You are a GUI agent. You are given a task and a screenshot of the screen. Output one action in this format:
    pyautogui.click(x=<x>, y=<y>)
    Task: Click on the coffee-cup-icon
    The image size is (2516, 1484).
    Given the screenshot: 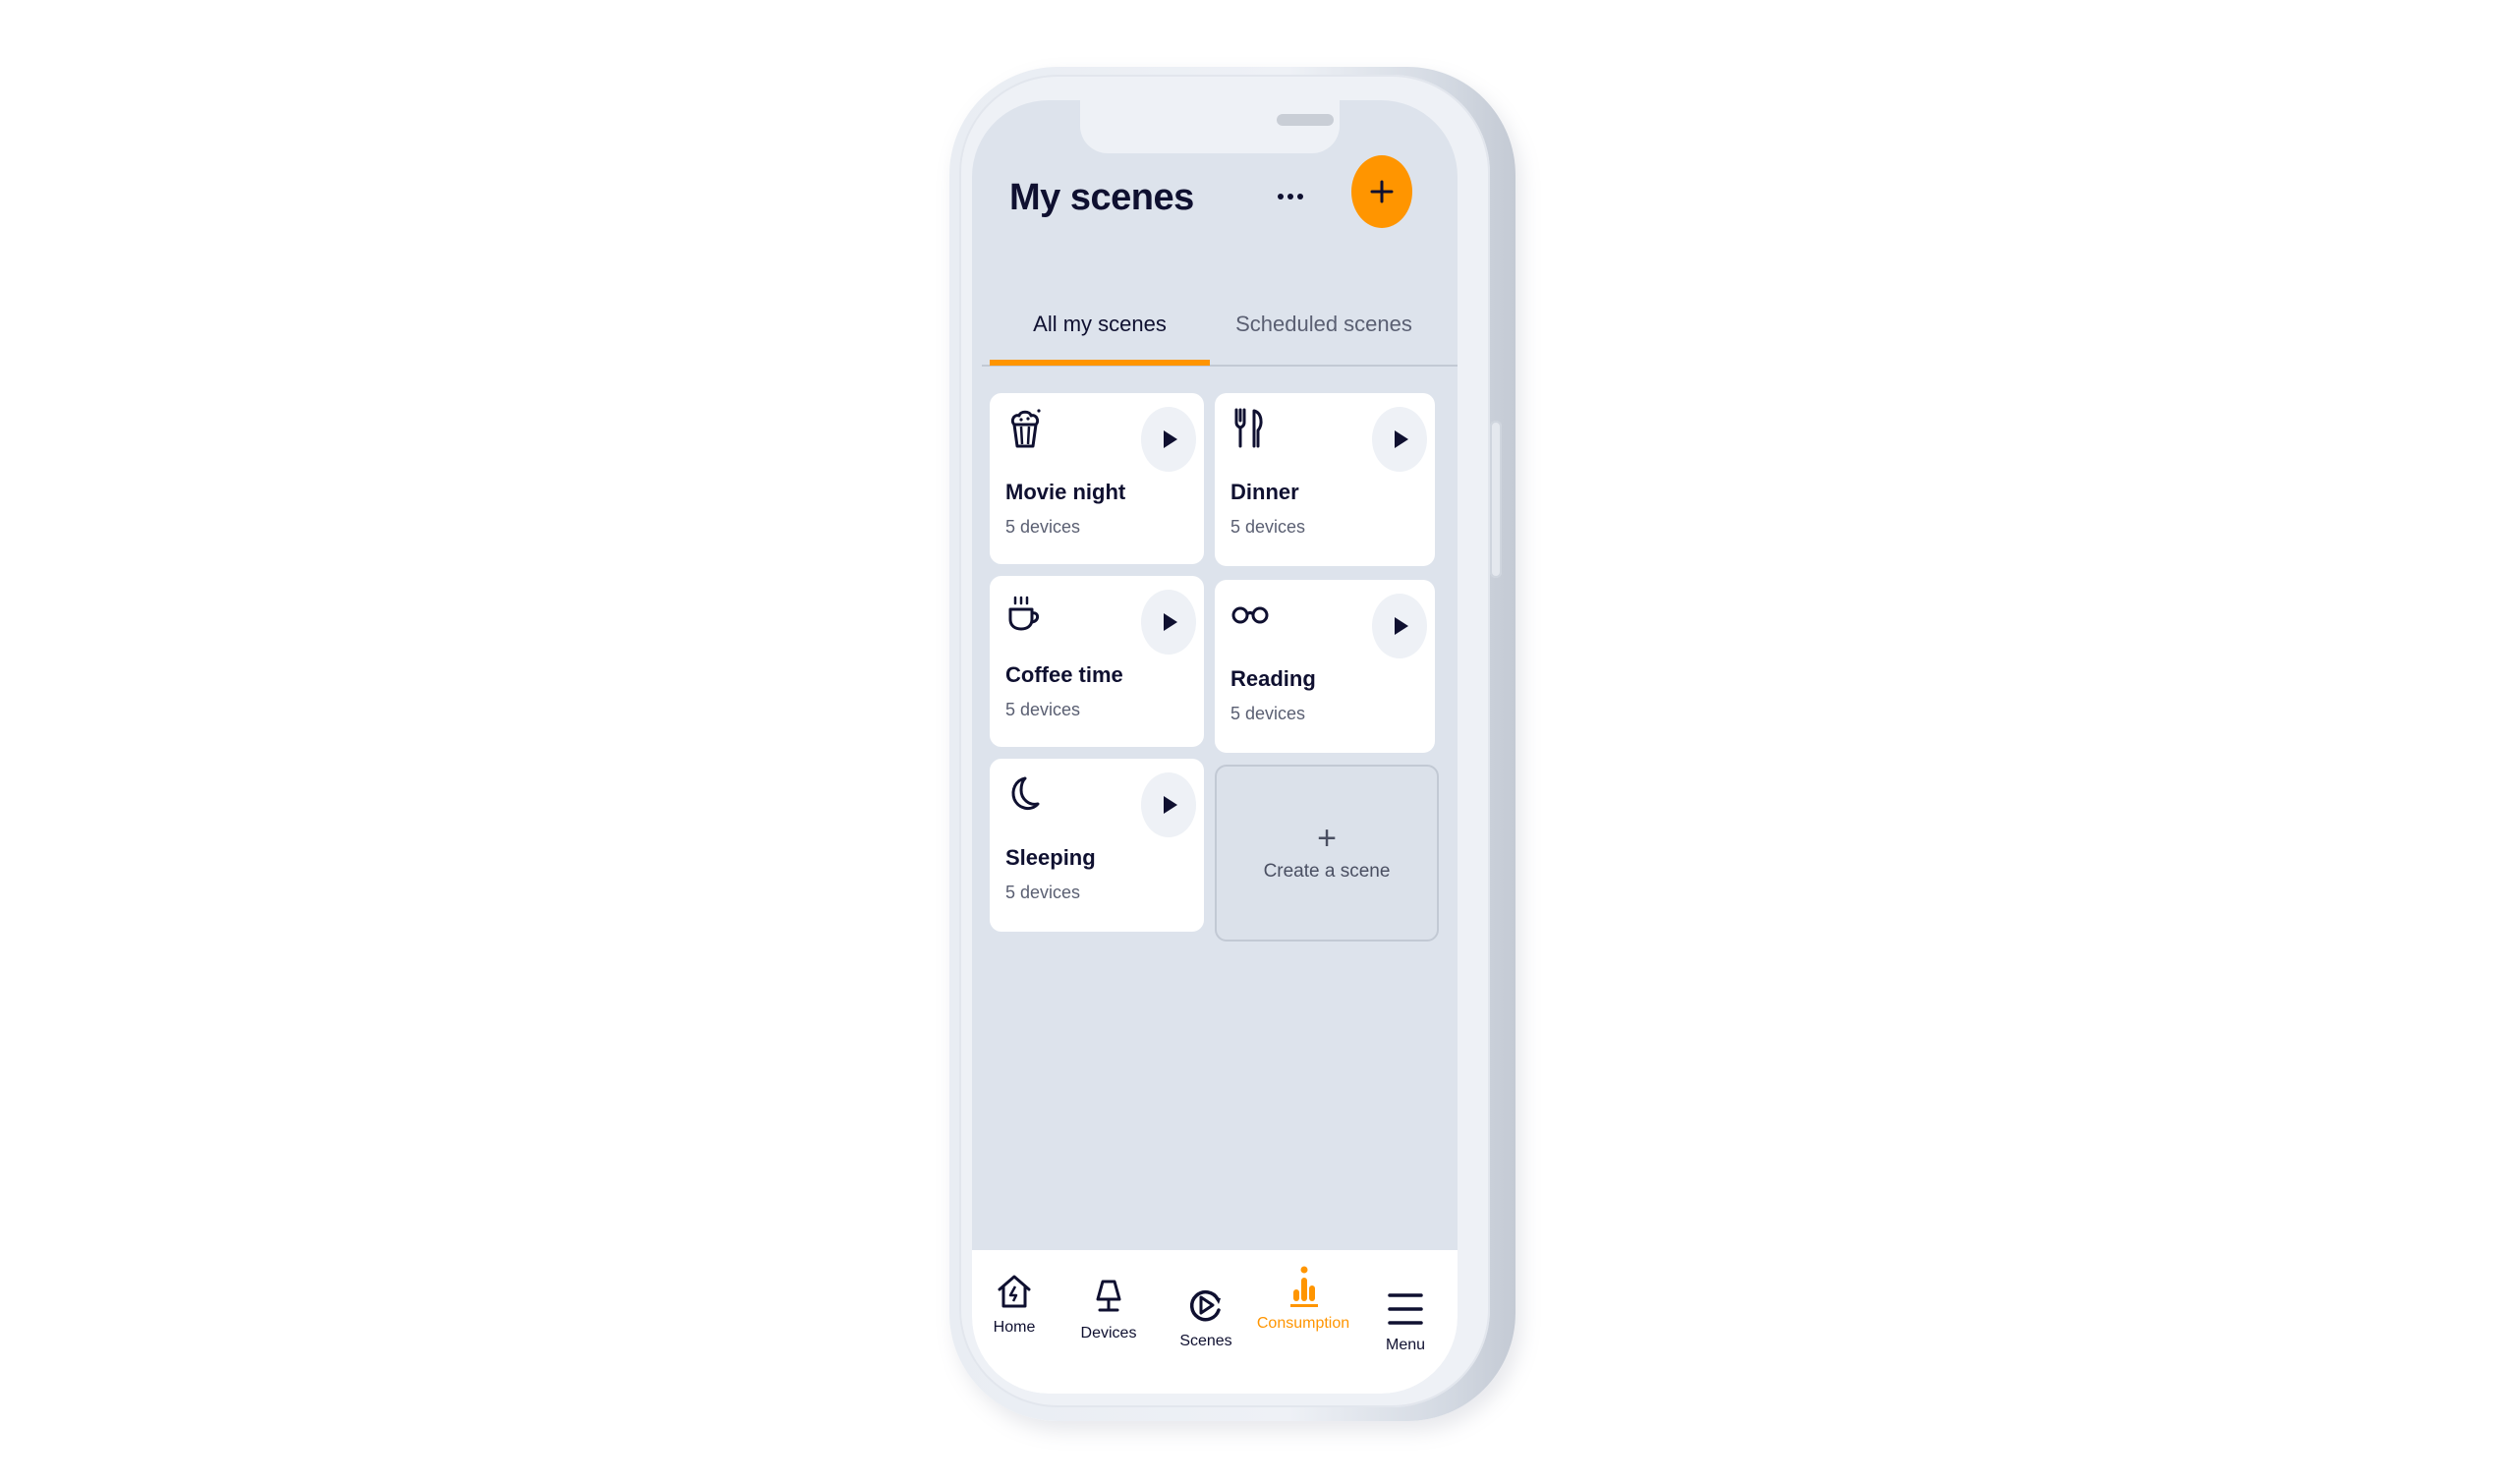 What is the action you would take?
    pyautogui.click(x=1024, y=613)
    